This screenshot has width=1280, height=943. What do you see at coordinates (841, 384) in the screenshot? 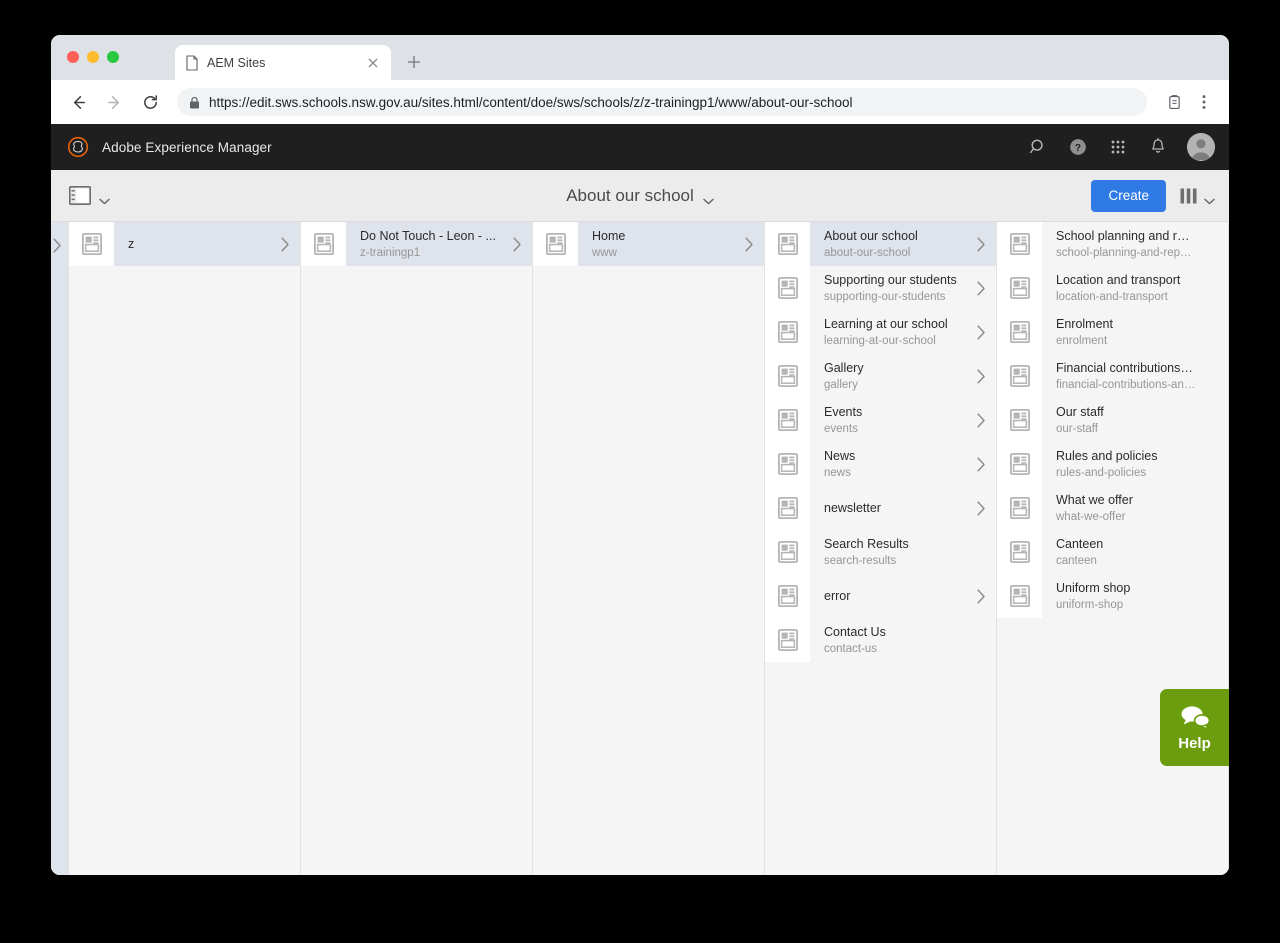
I see `list-item-subtitle: gallery` at bounding box center [841, 384].